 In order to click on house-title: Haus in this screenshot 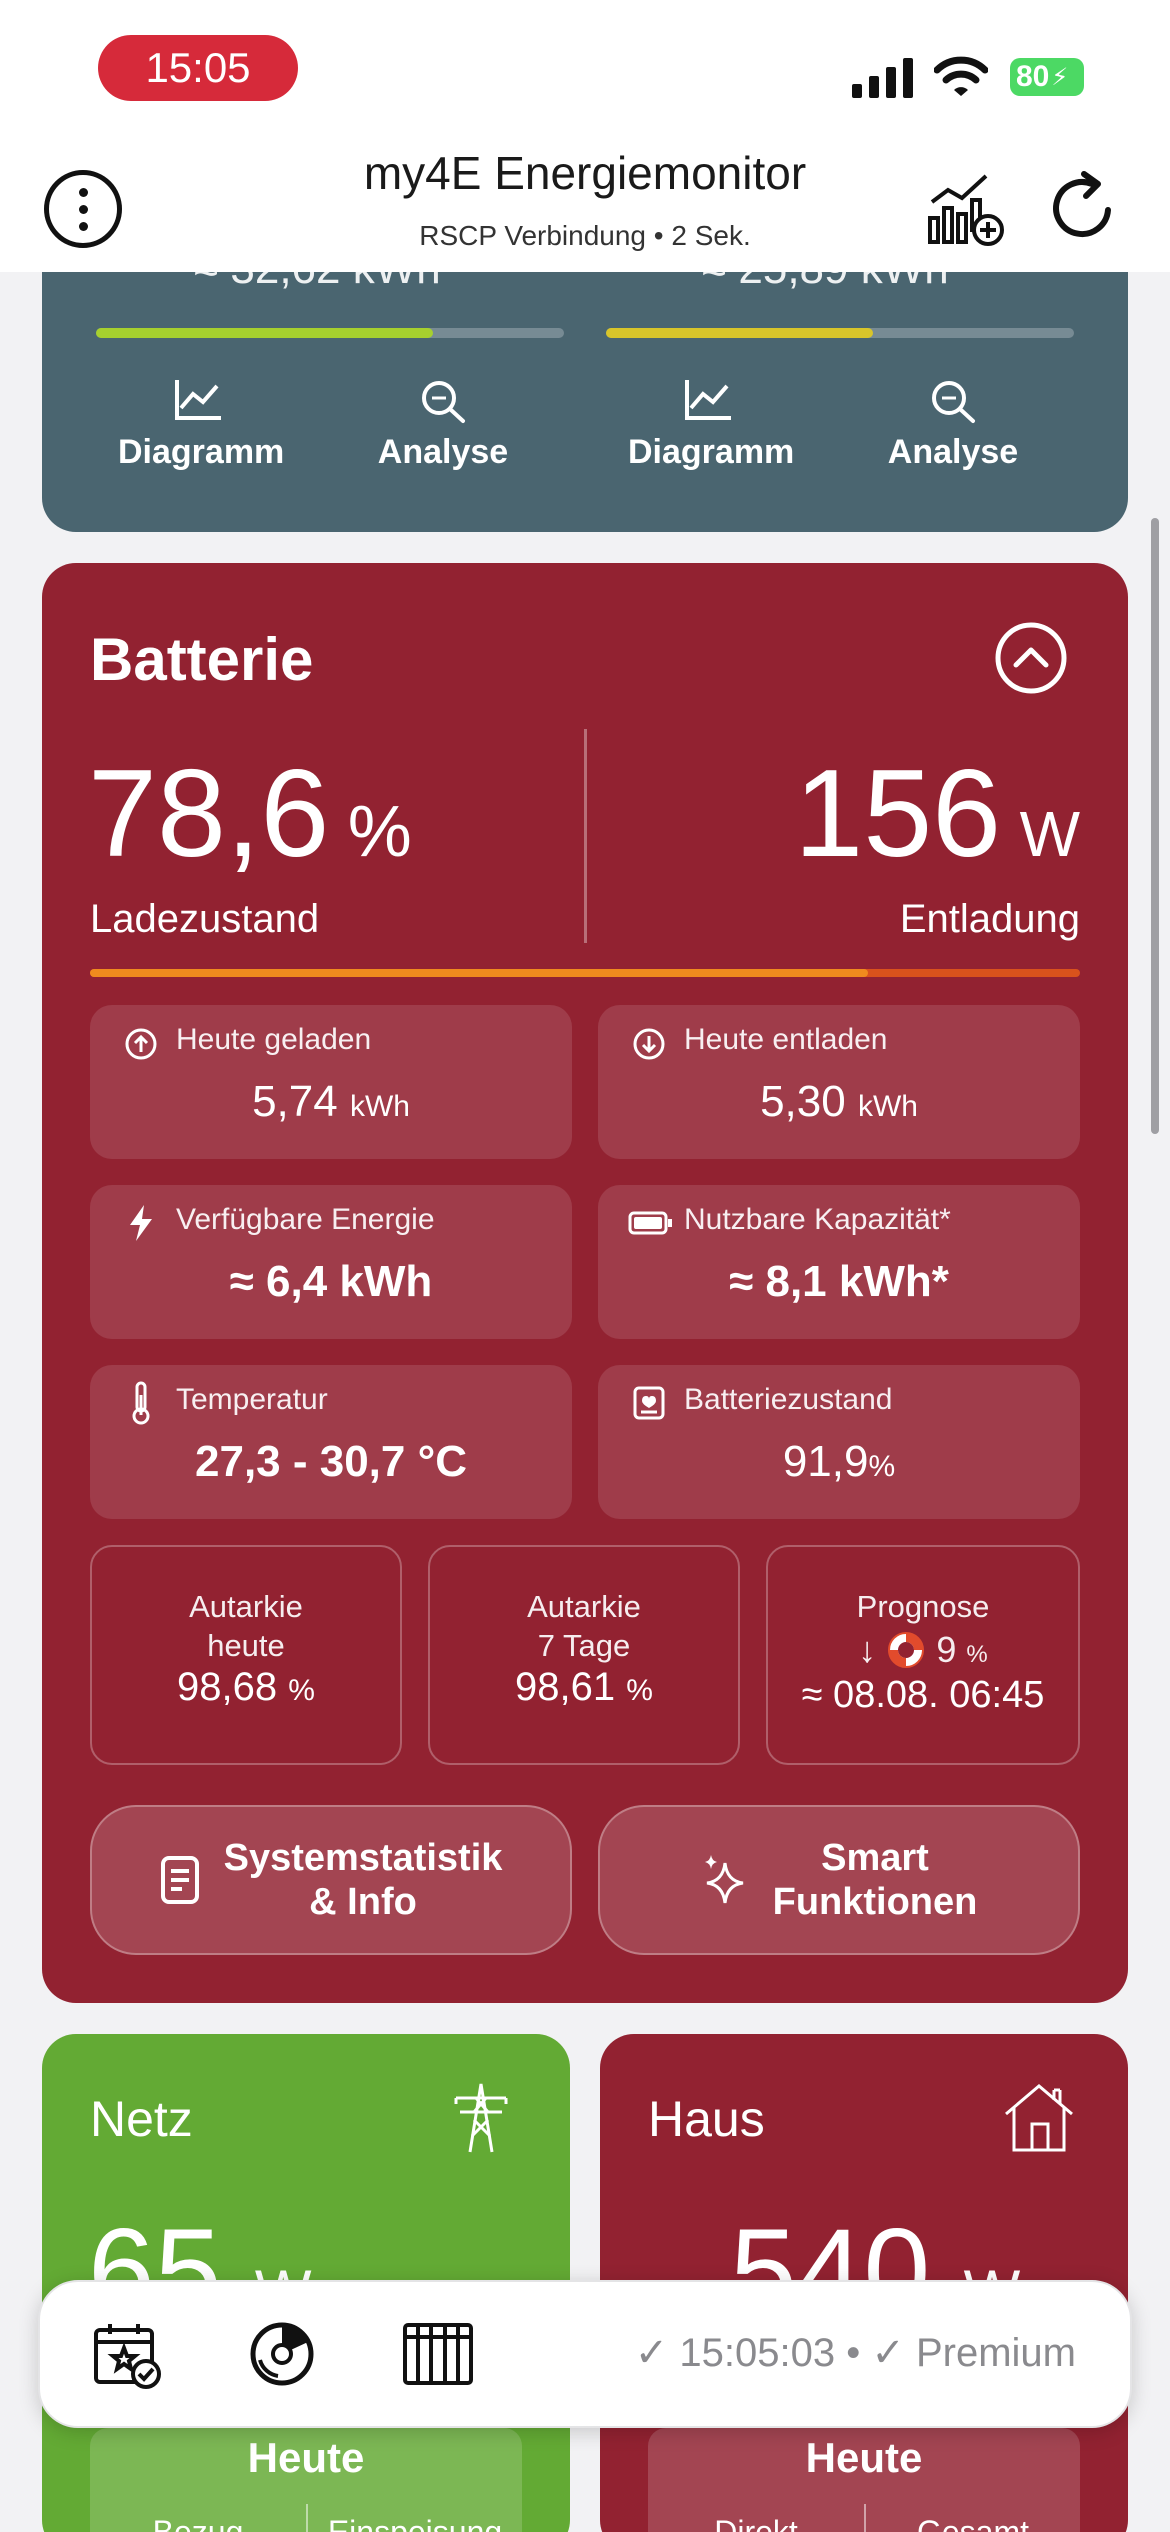, I will do `click(706, 2119)`.